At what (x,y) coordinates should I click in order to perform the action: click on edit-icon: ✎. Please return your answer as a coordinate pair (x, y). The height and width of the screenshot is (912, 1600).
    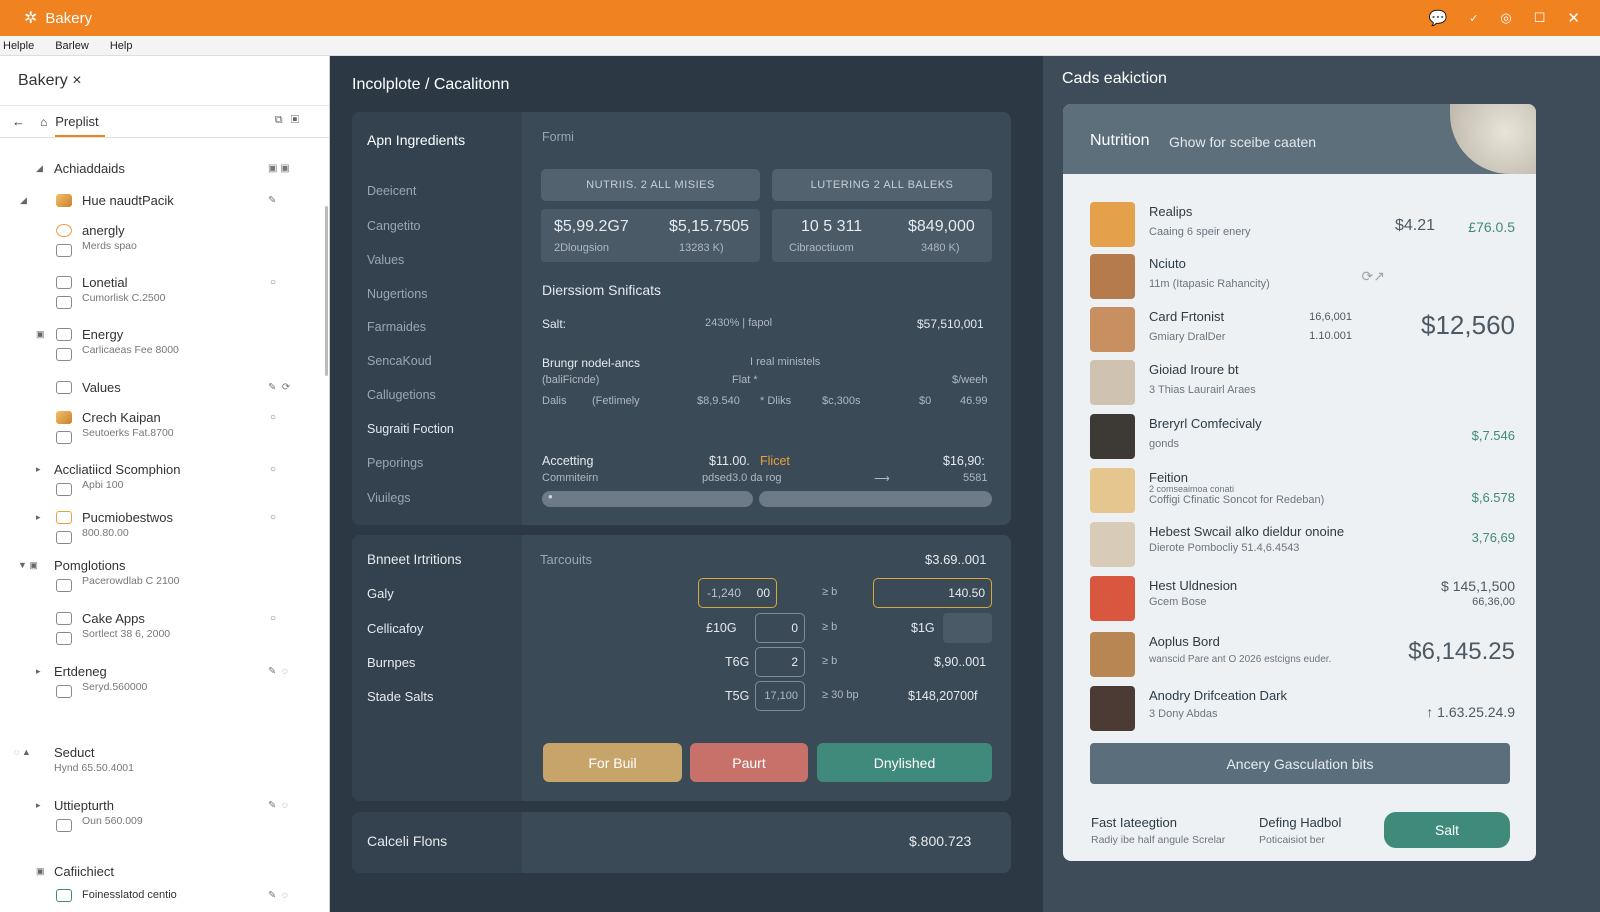
    Looking at the image, I should click on (272, 200).